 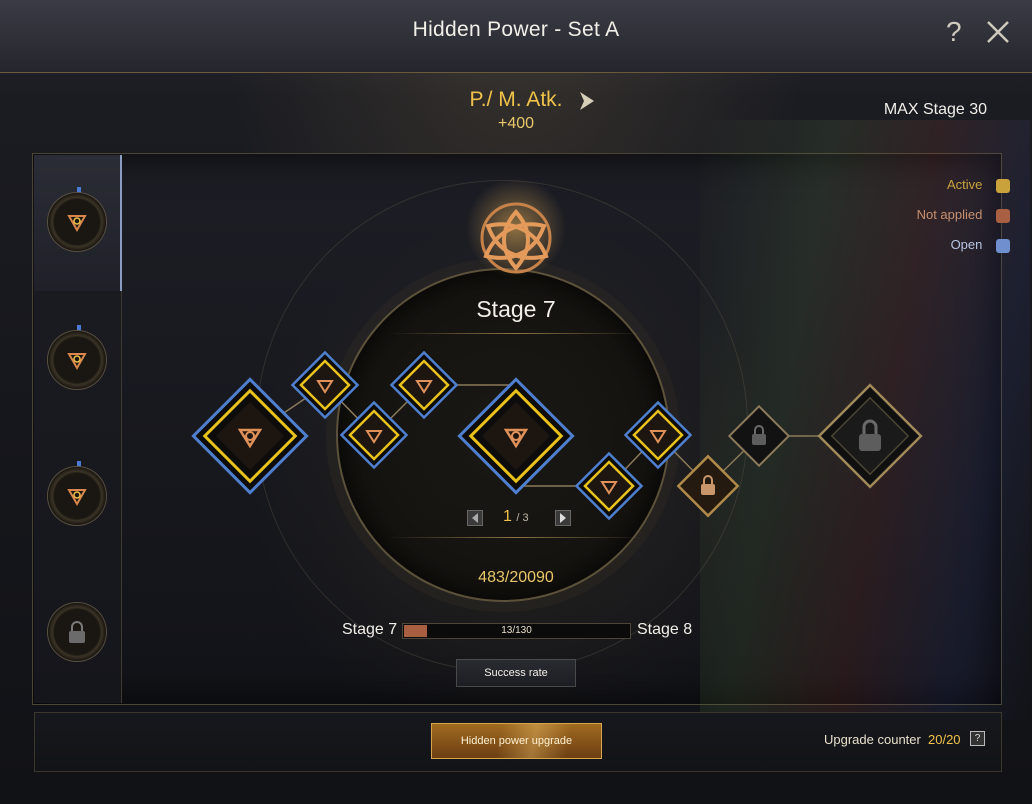 I want to click on window-title: Hidden Power - Set A, so click(x=516, y=29).